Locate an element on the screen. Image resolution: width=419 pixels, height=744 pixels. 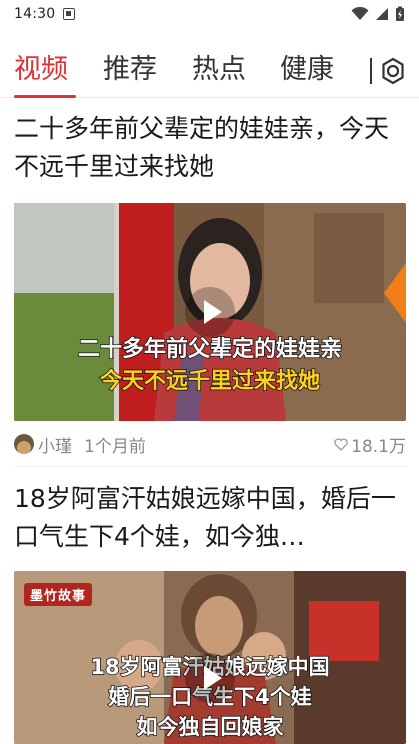
publish-time: 1个月前 is located at coordinates (115, 446).